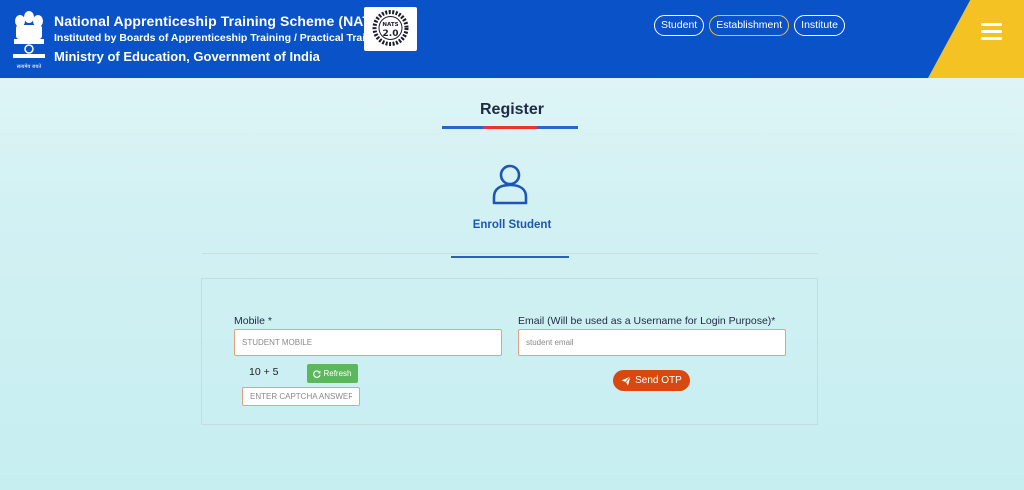 This screenshot has width=1024, height=490. I want to click on email-input, so click(652, 342).